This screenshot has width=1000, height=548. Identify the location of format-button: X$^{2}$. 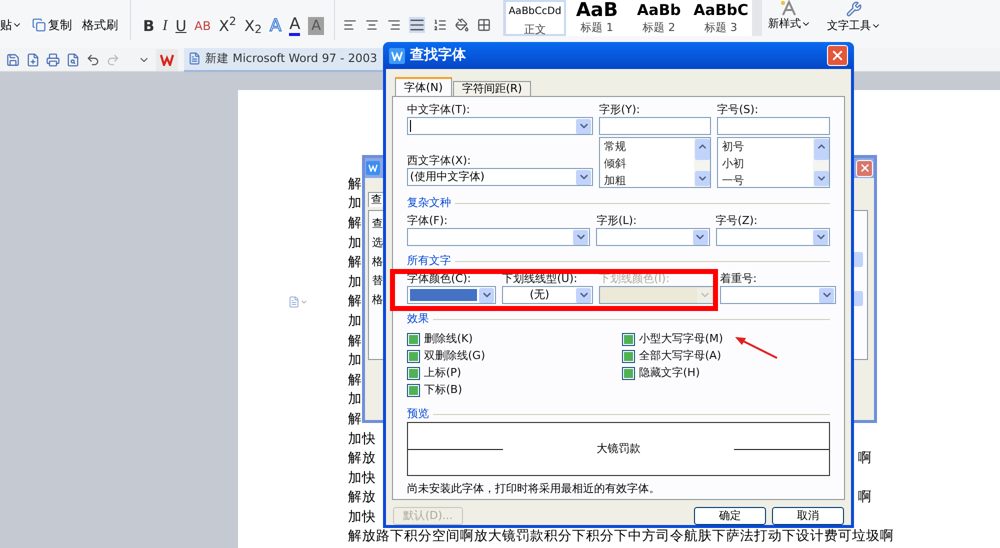
(227, 25).